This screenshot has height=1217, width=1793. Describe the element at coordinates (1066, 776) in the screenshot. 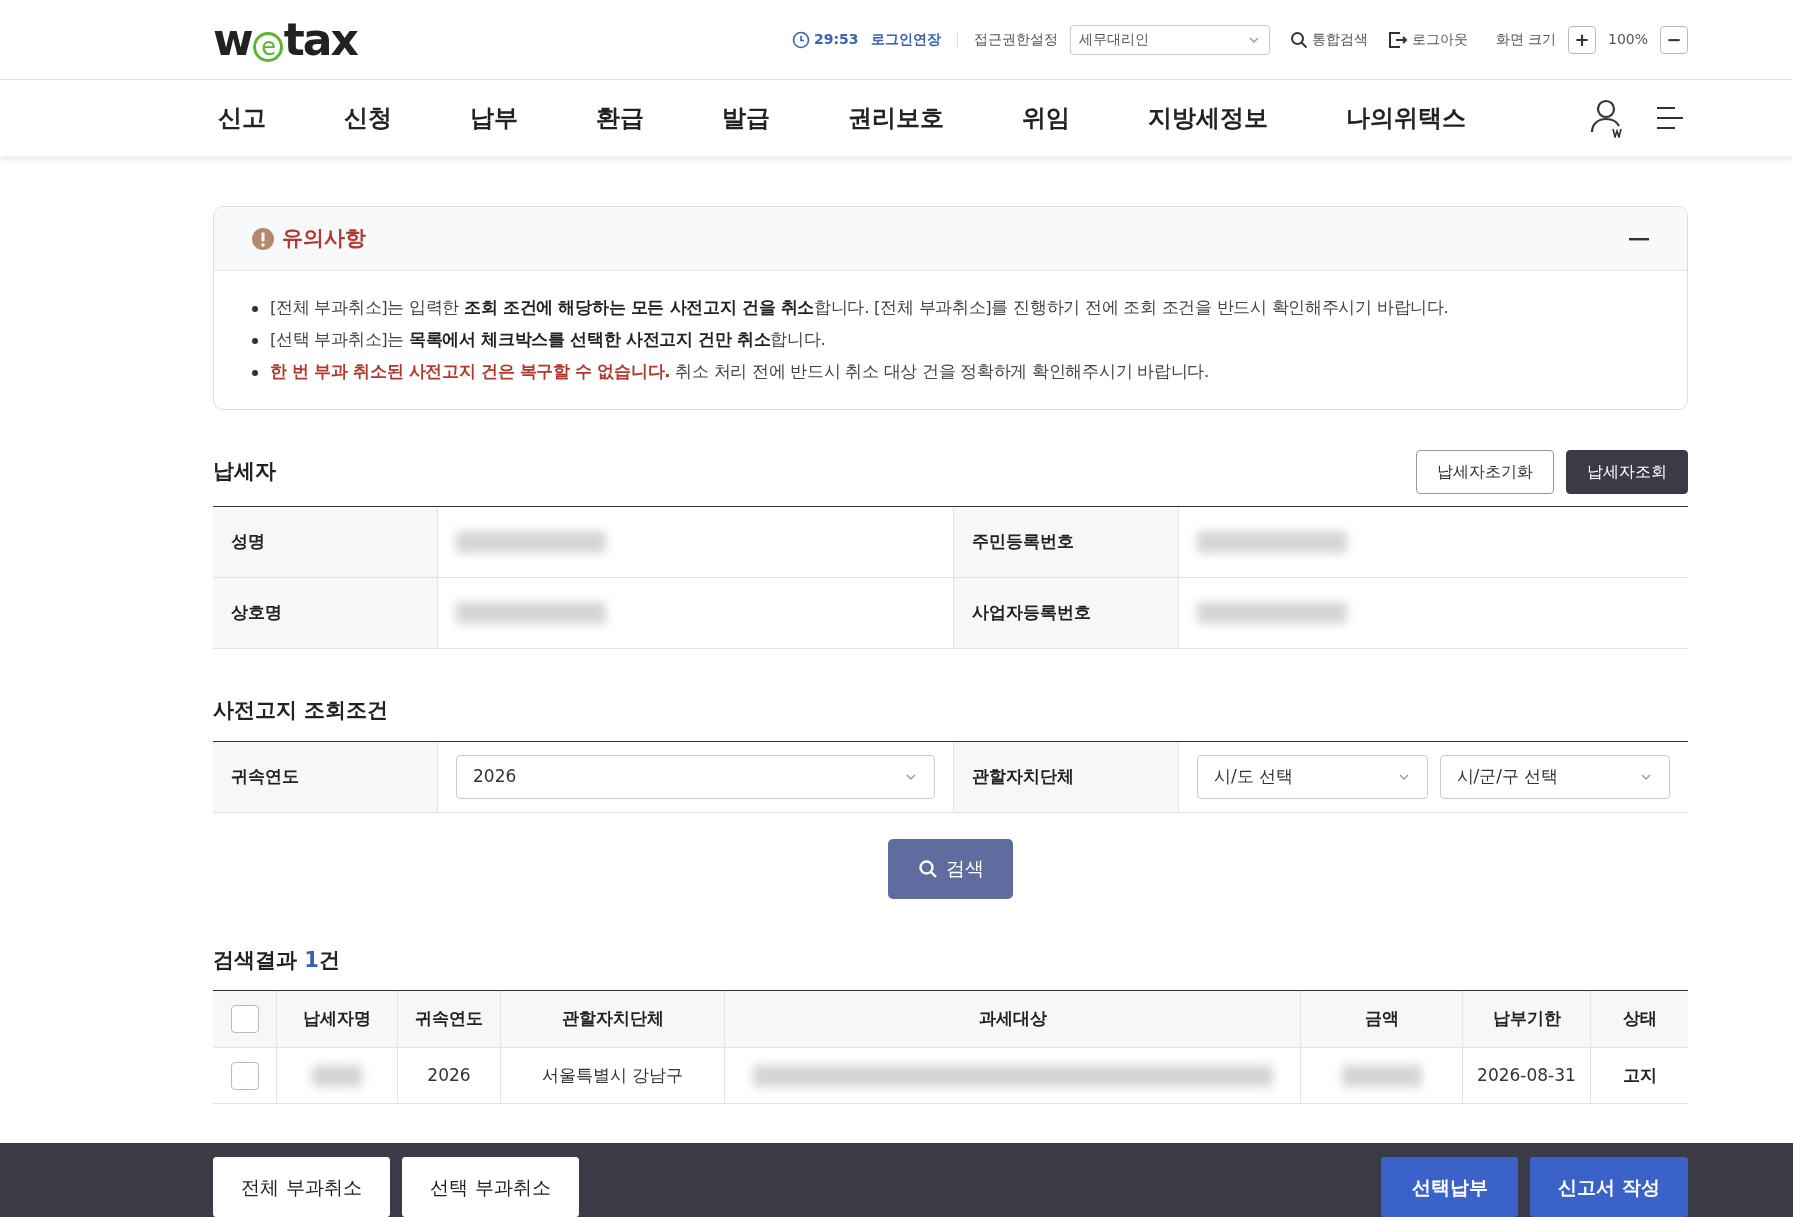

I see `field-label: 관할자치단체` at that location.